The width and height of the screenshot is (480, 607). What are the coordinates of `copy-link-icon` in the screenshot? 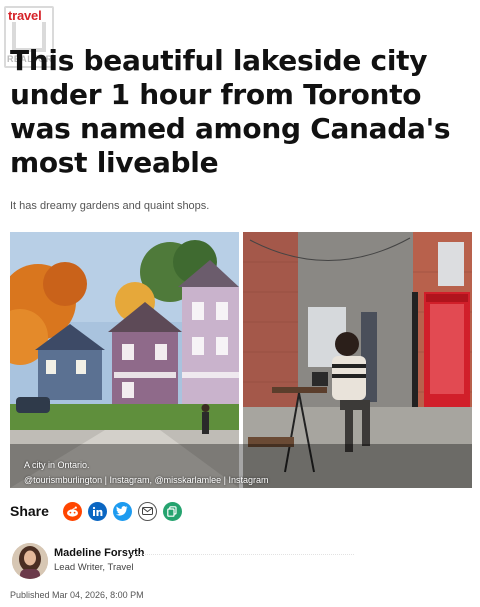 It's located at (172, 511).